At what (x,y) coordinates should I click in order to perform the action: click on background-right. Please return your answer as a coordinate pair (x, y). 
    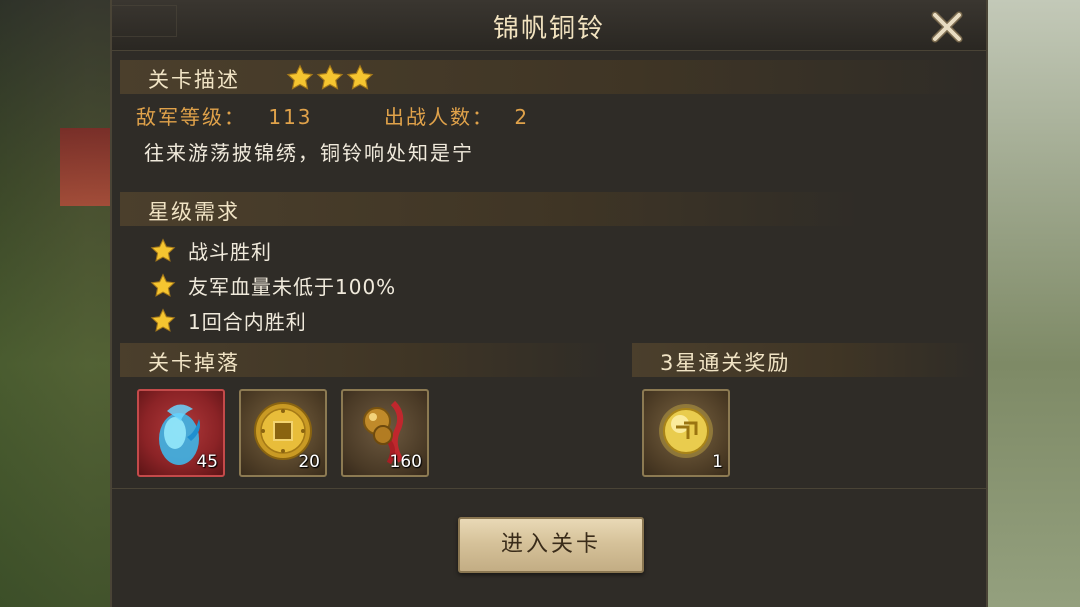
    Looking at the image, I should click on (1034, 303).